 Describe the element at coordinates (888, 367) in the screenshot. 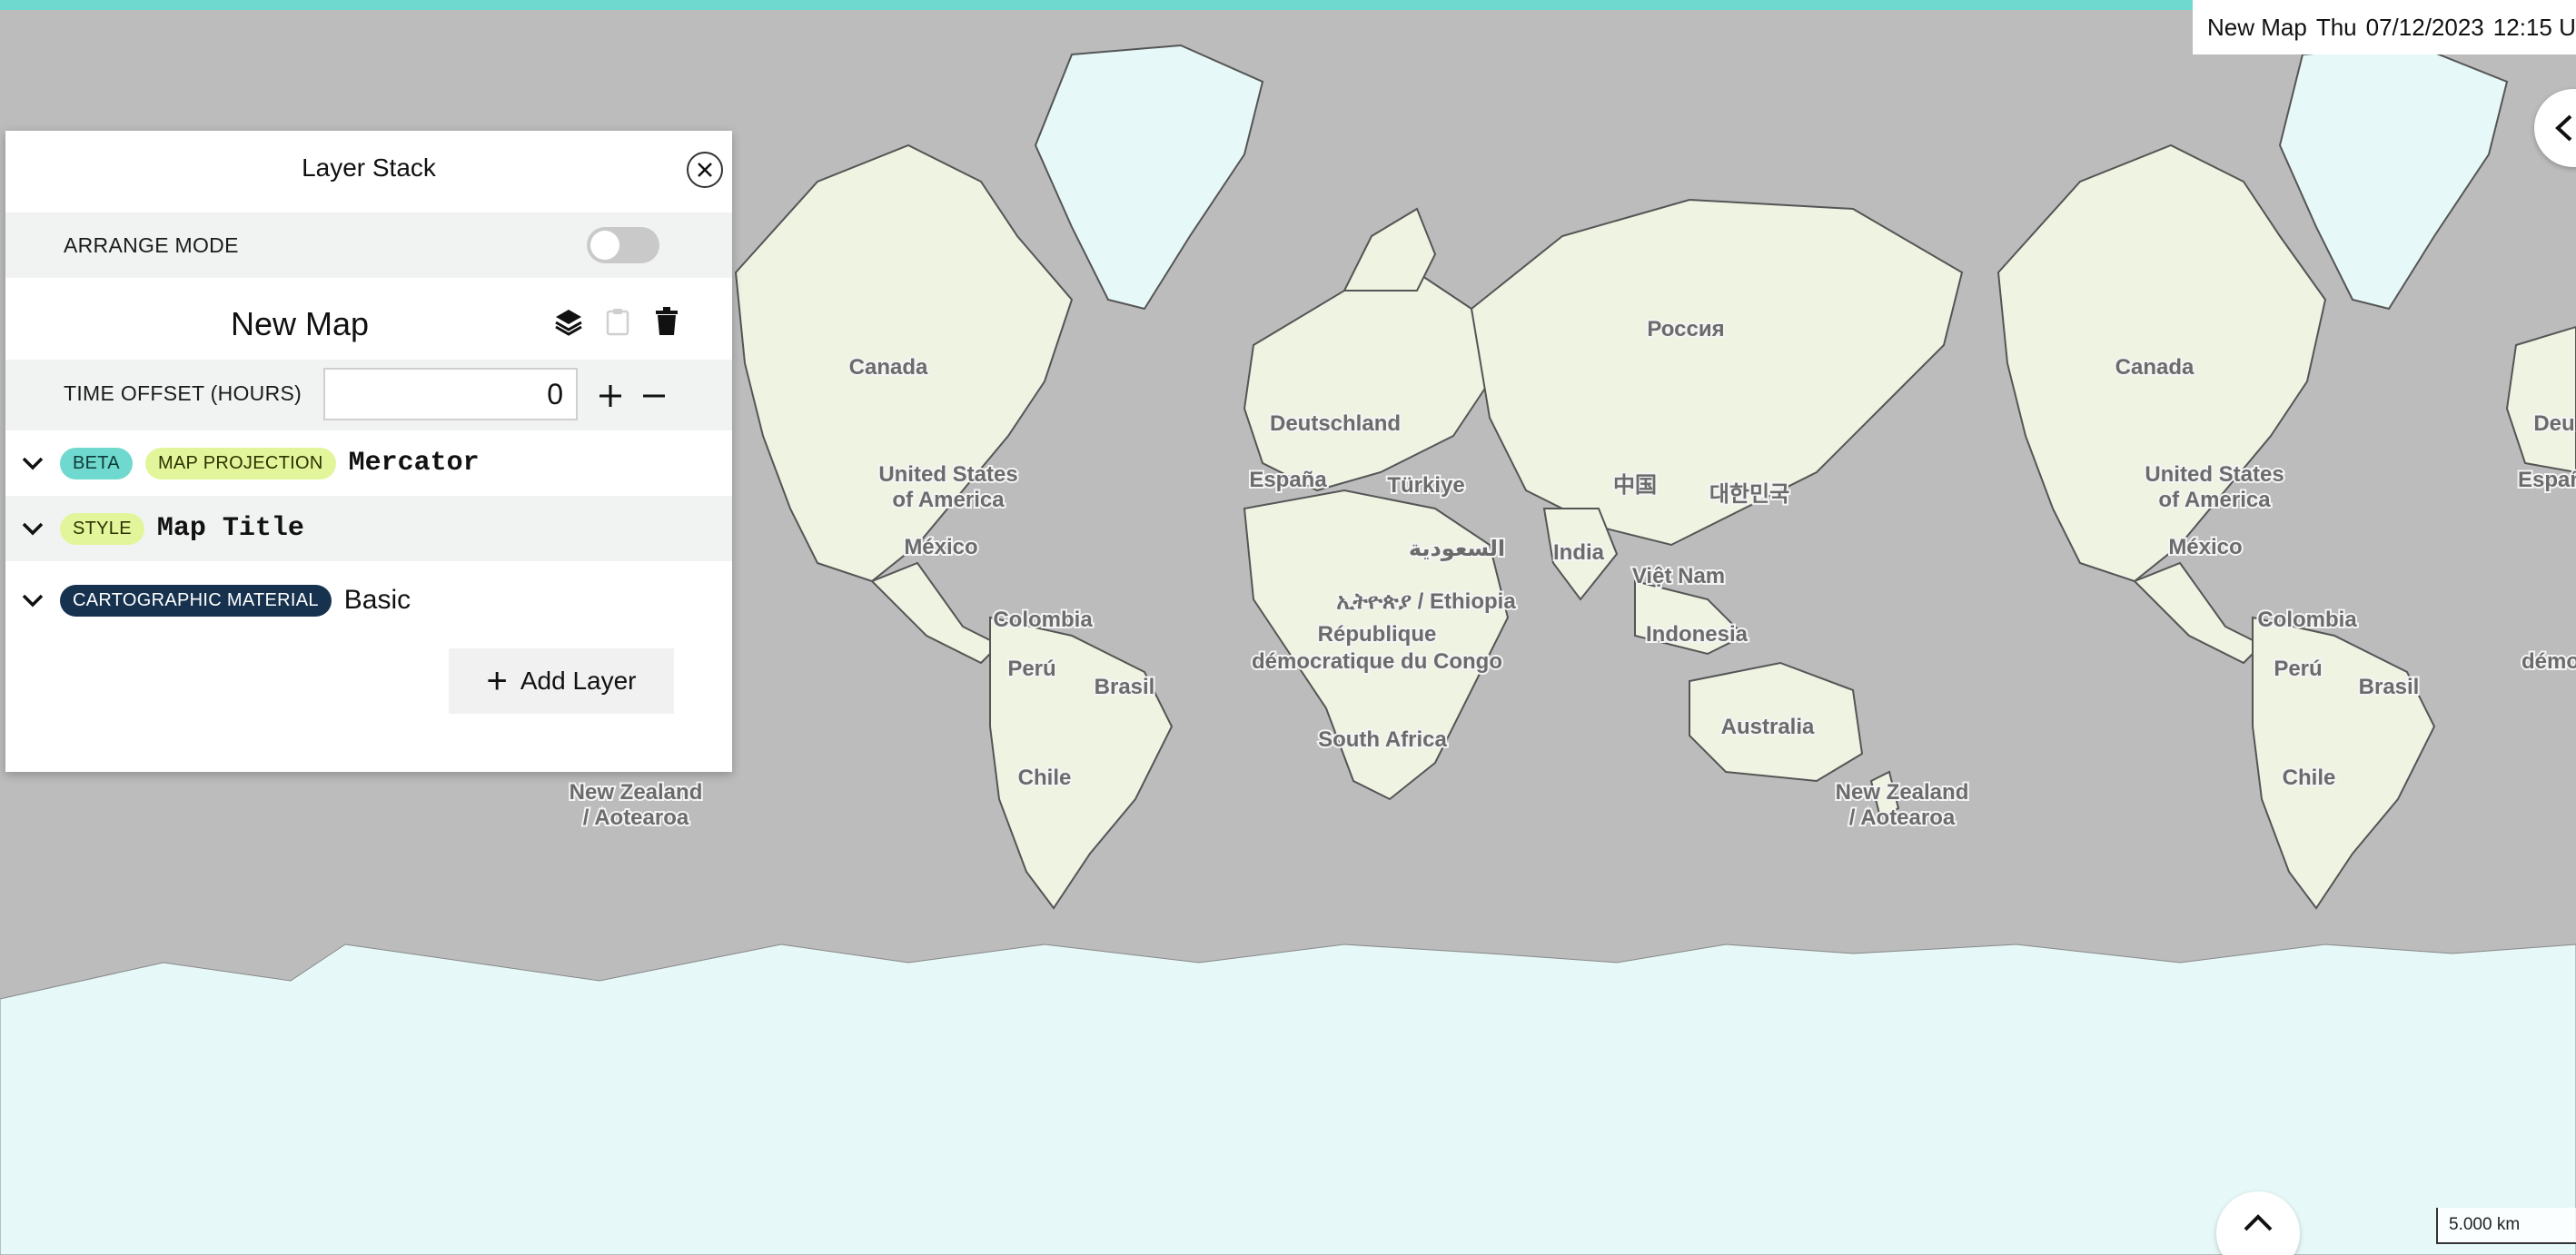

I see `label-canada: Canada` at that location.